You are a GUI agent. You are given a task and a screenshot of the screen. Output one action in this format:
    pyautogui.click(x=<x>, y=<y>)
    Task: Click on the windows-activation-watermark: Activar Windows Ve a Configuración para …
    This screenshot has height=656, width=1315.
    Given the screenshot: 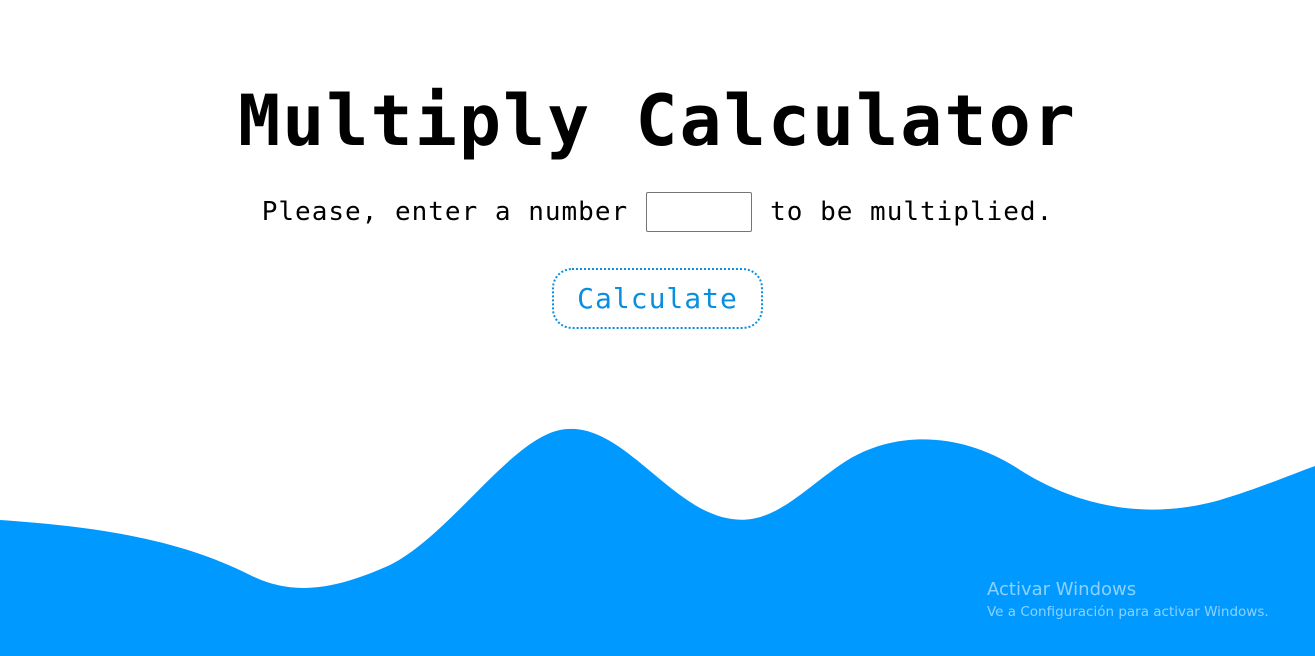 What is the action you would take?
    pyautogui.click(x=1128, y=600)
    